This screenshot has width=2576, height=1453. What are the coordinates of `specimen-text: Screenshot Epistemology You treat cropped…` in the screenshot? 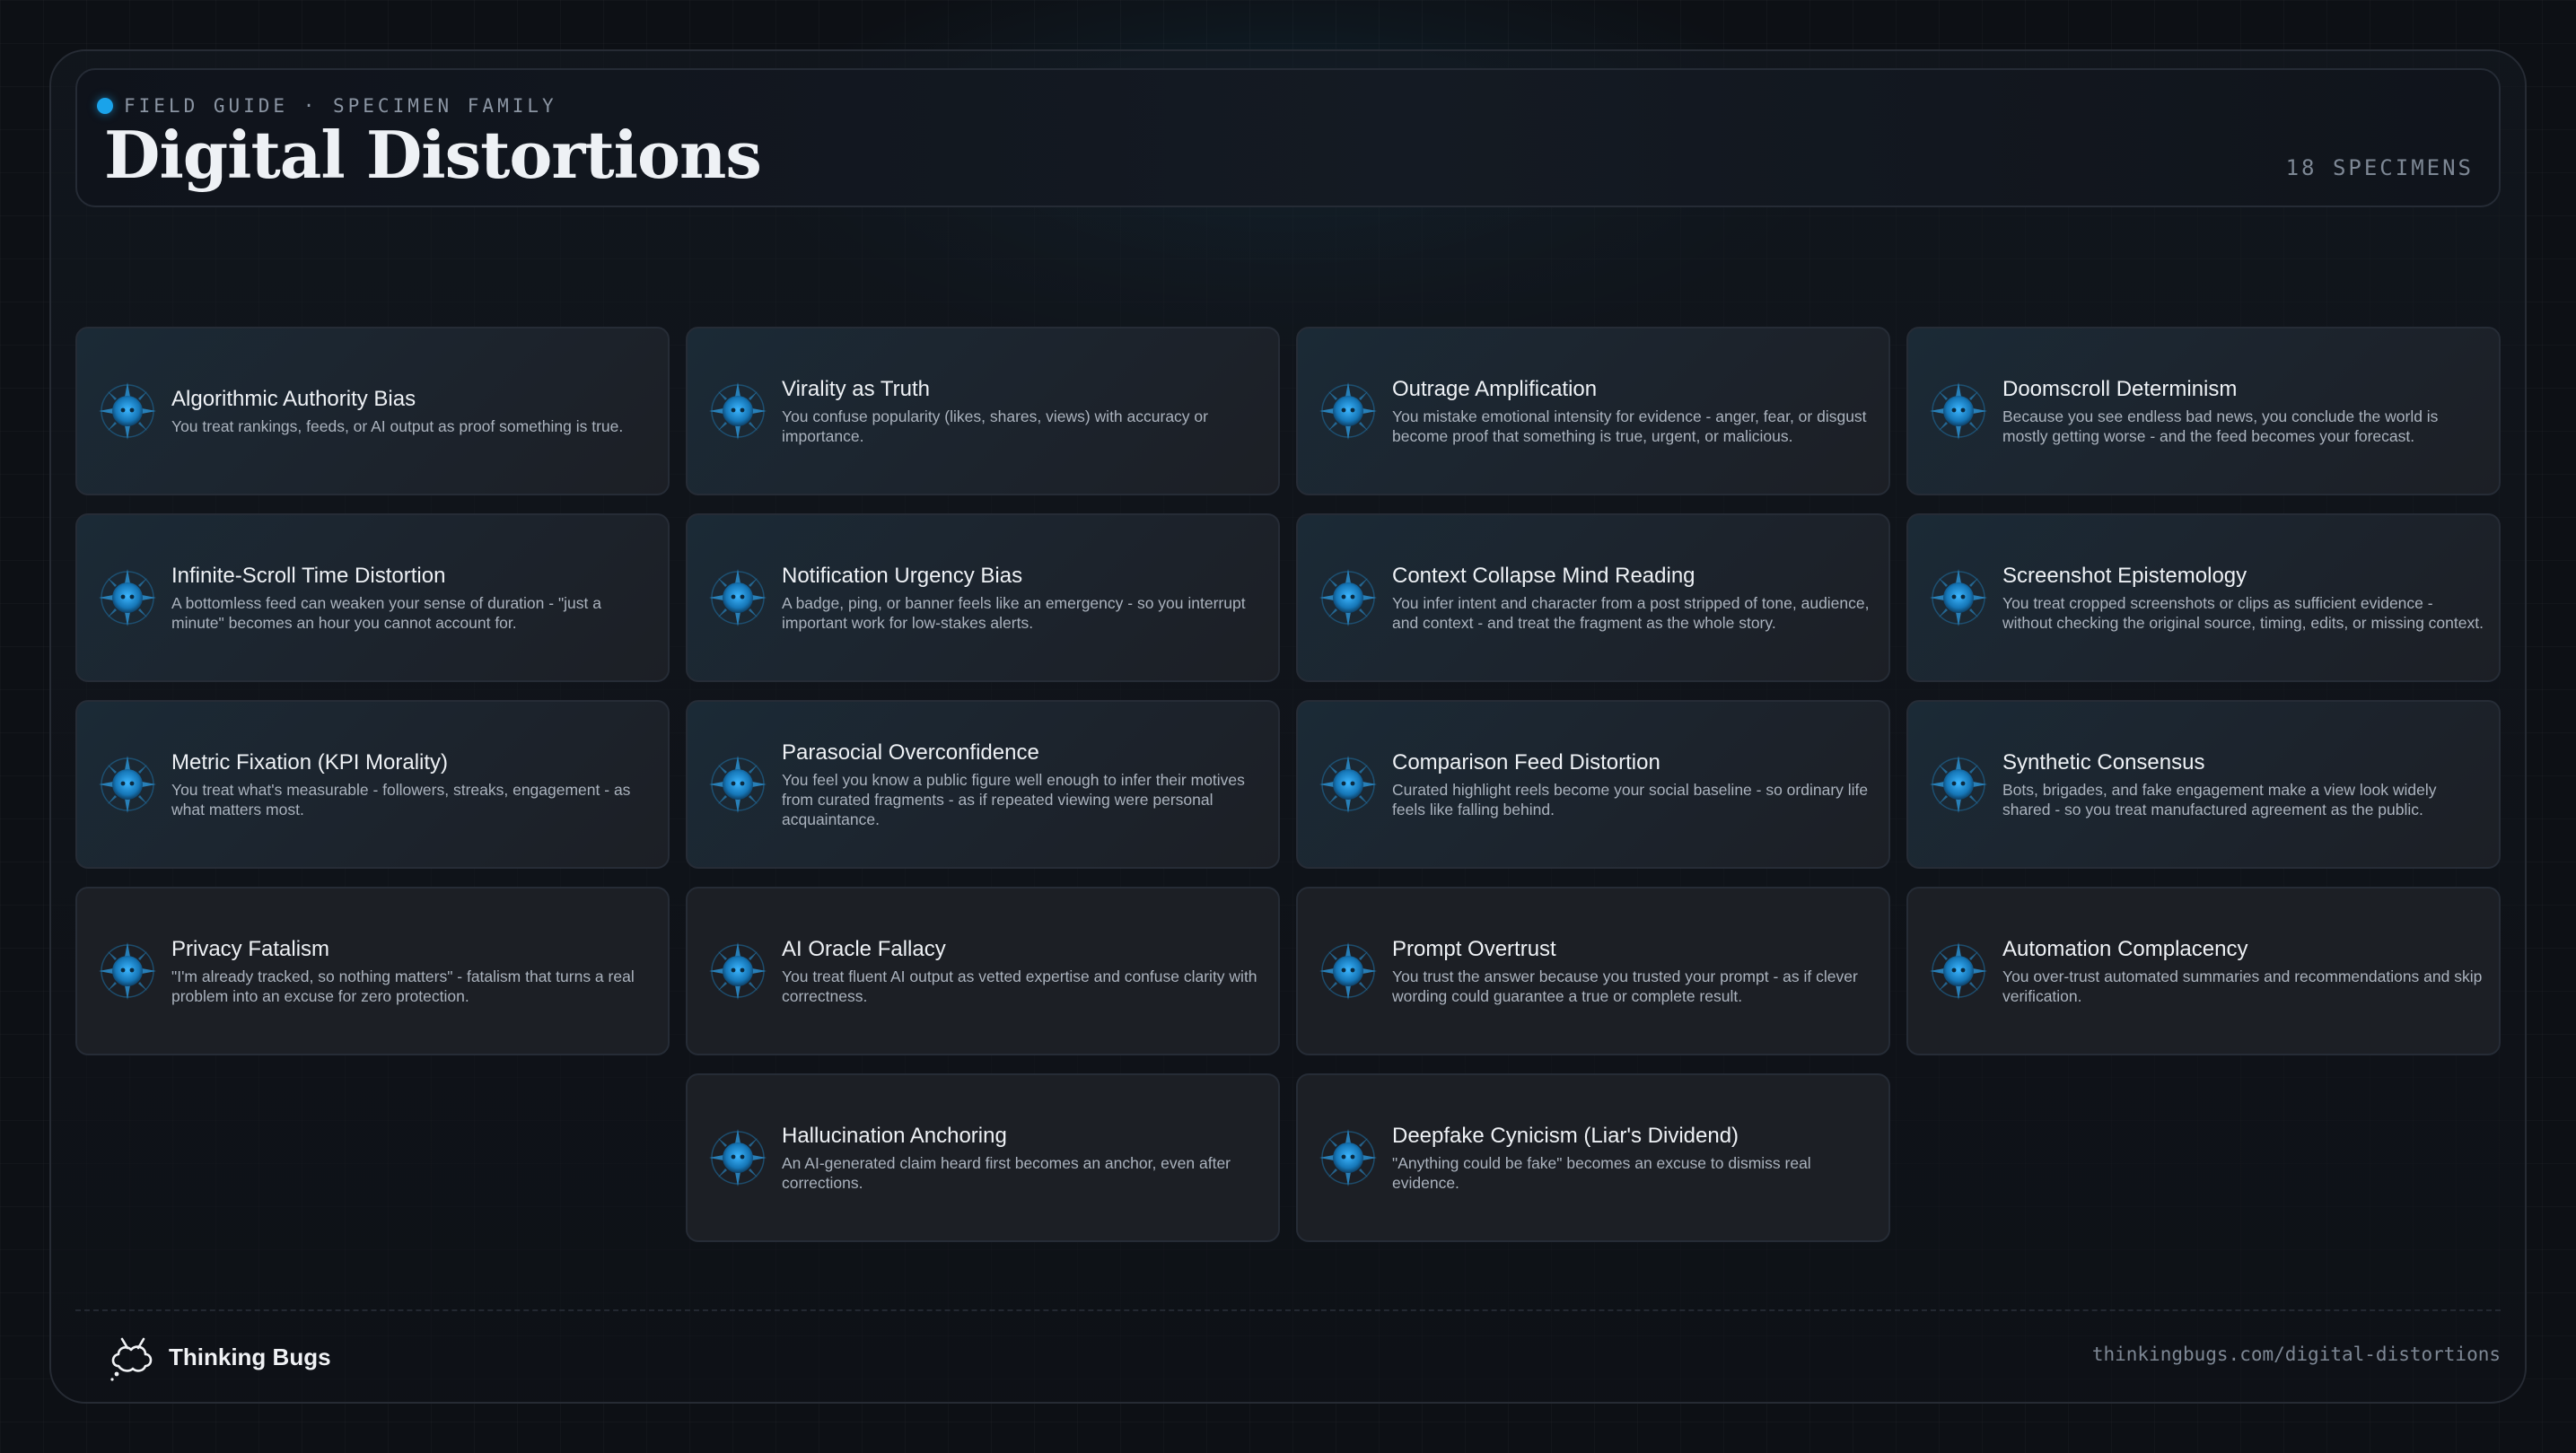 It's located at (2244, 598).